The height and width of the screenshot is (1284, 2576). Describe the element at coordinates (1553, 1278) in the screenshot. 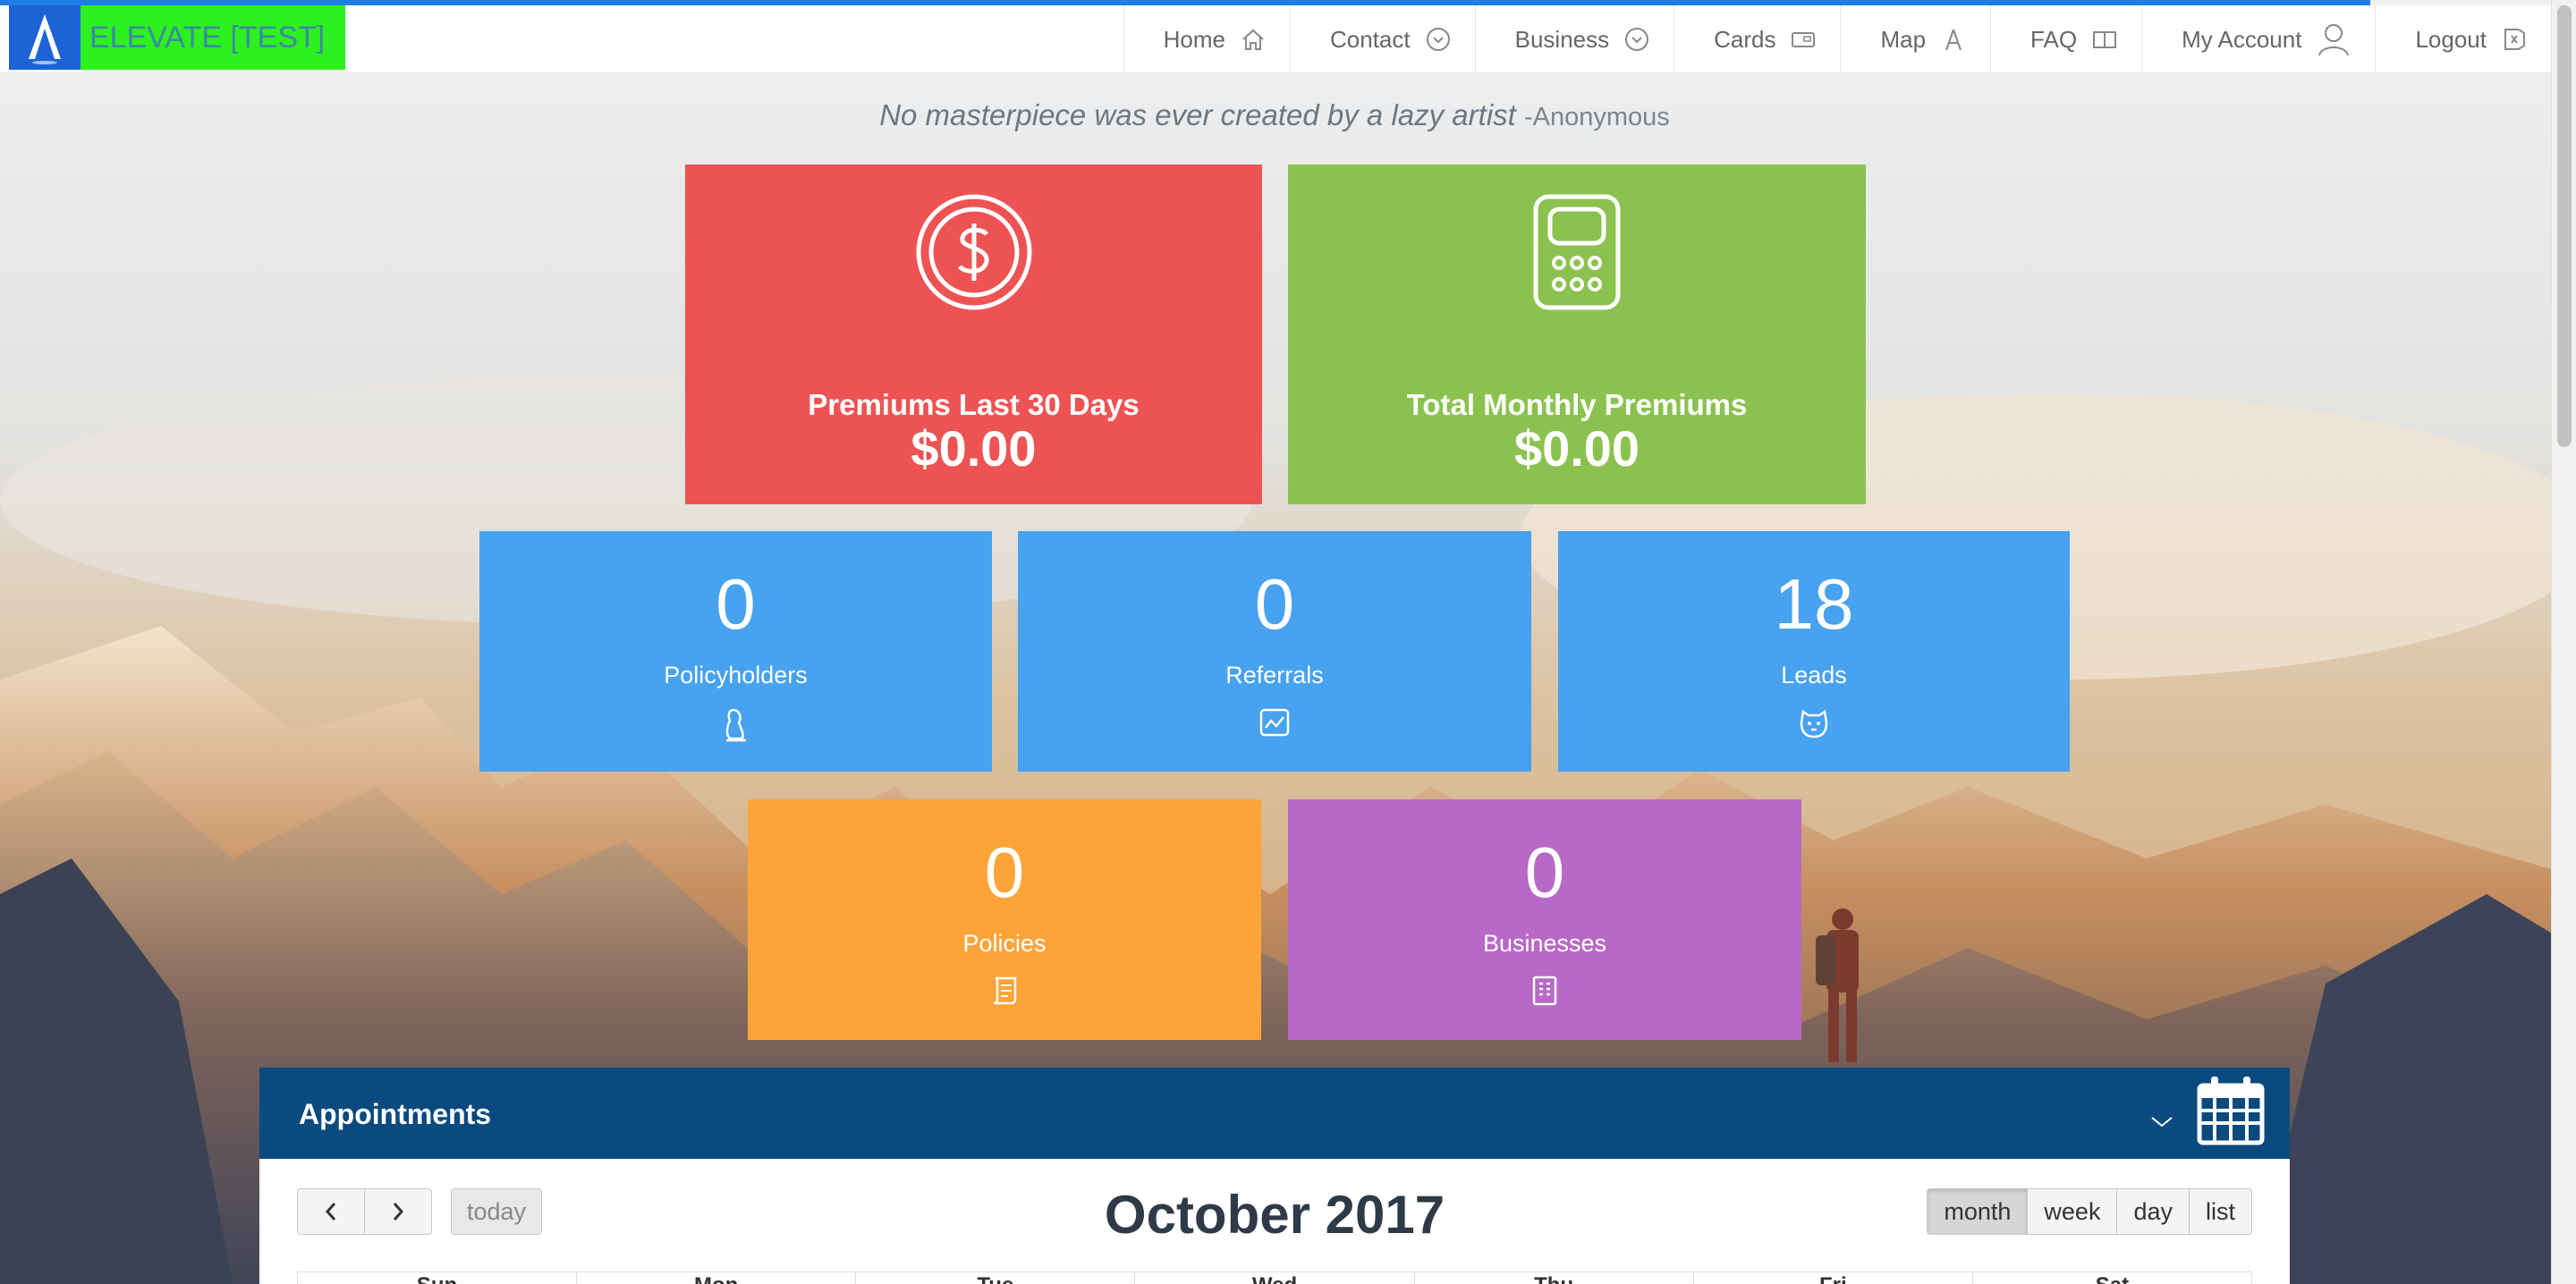

I see `weekday-thu: Thu` at that location.